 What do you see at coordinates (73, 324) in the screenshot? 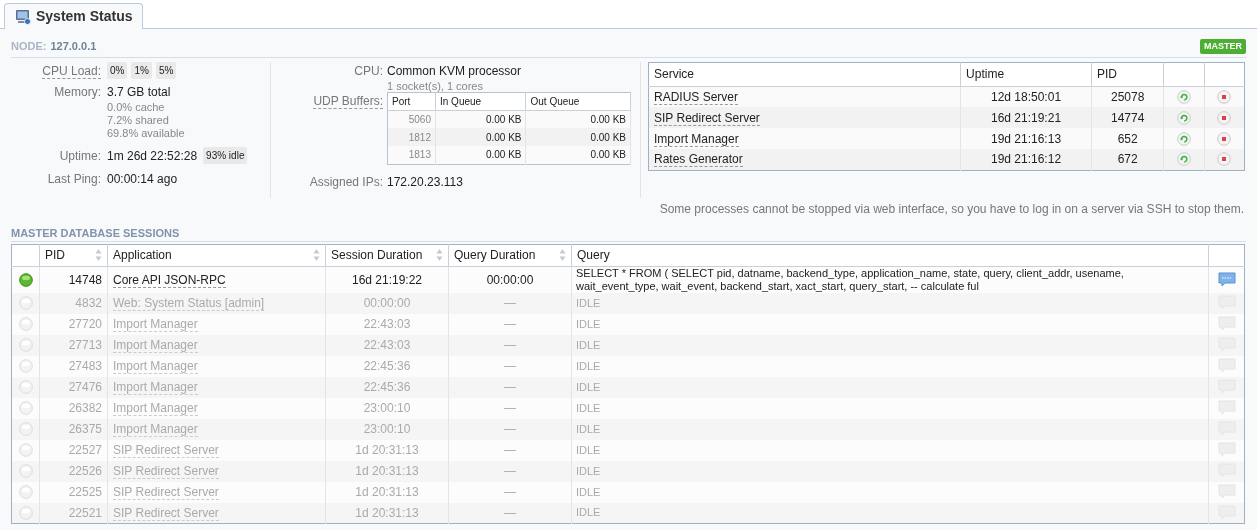
I see `table-cell: 27720` at bounding box center [73, 324].